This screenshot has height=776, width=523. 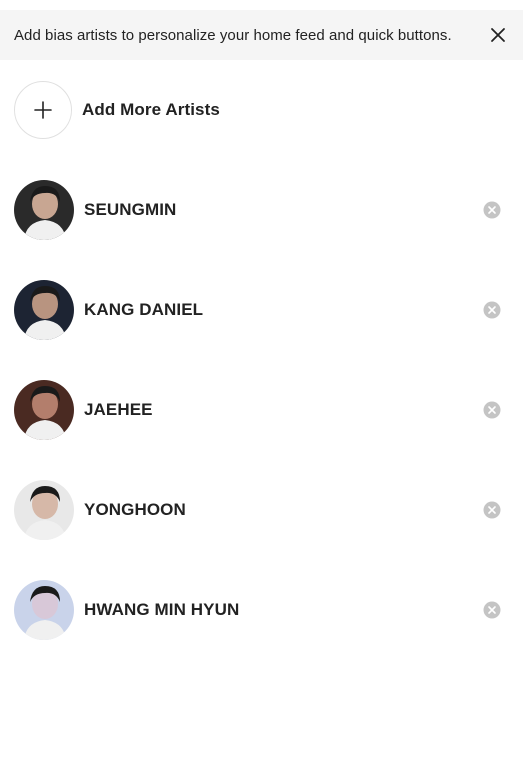 What do you see at coordinates (261, 610) in the screenshot?
I see `artist-row-hwang-min-hyun: HWANG MIN HYUN` at bounding box center [261, 610].